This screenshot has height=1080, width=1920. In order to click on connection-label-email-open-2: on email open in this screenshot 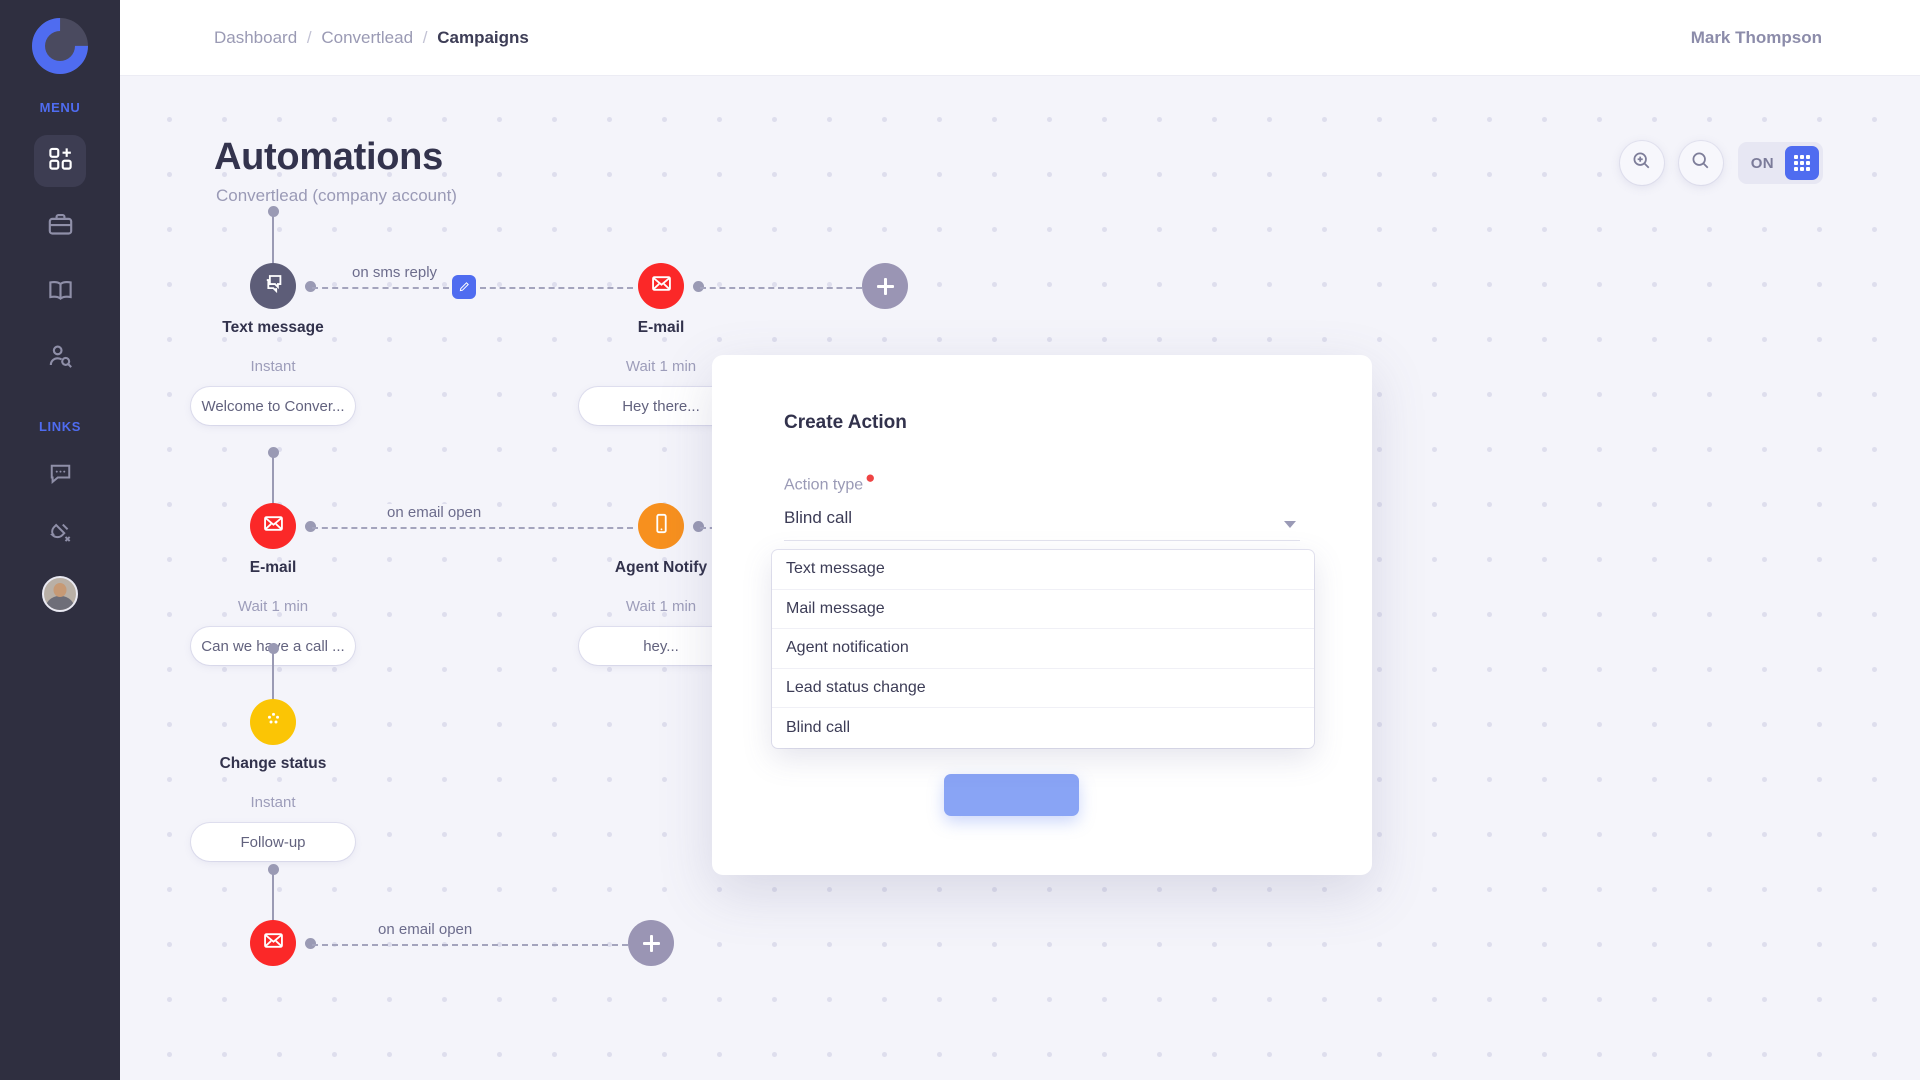, I will do `click(425, 929)`.